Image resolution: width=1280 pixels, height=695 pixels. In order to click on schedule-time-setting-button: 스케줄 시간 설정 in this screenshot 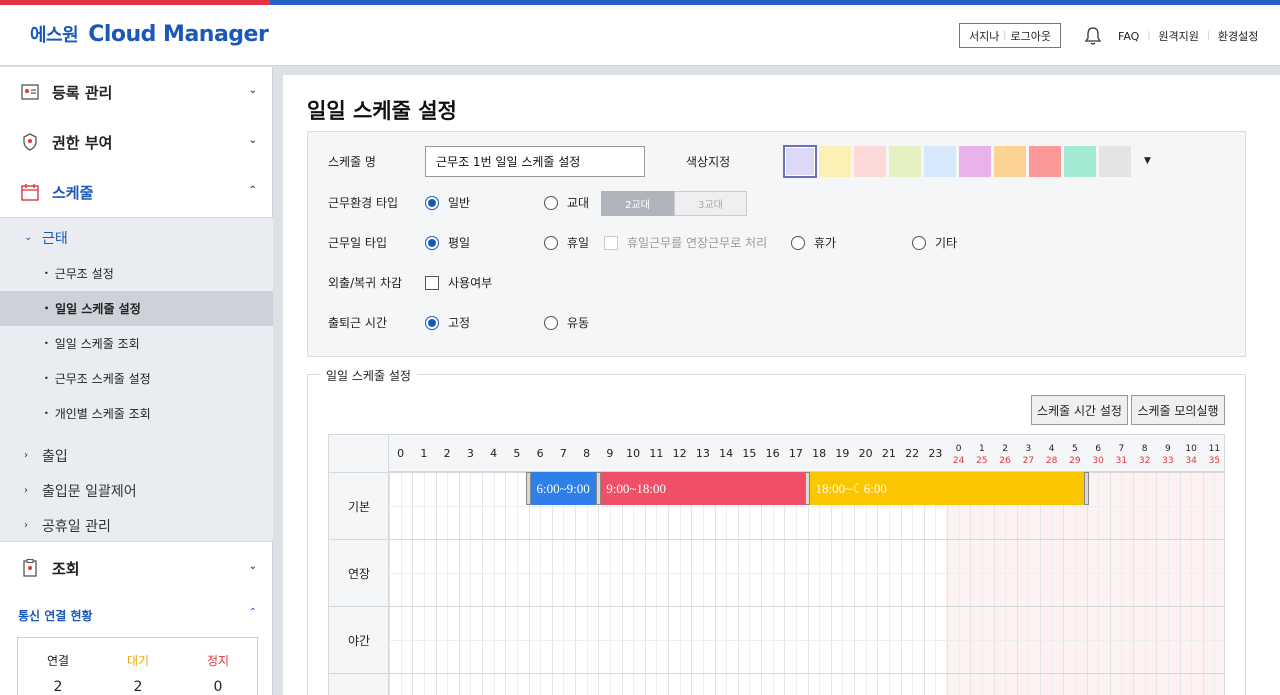, I will do `click(1079, 410)`.